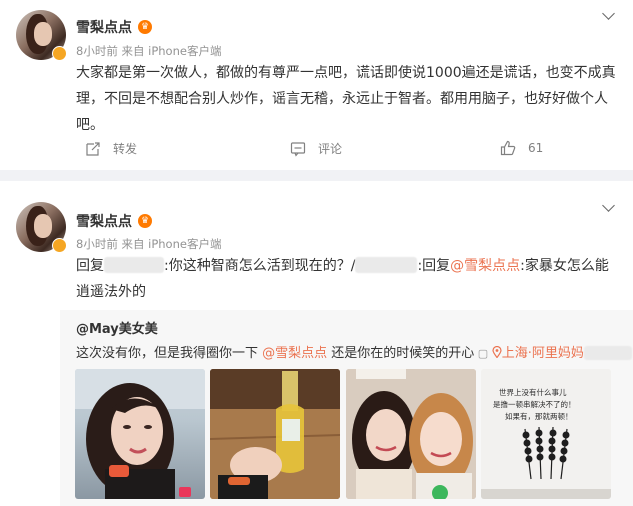  Describe the element at coordinates (539, 416) in the screenshot. I see `wall-text-line-3: 如果有，那就两顿！` at that location.